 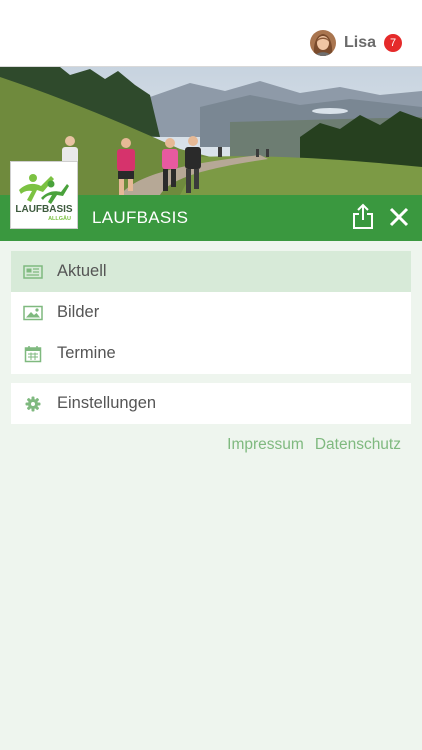 I want to click on calendar-icon, so click(x=33, y=354).